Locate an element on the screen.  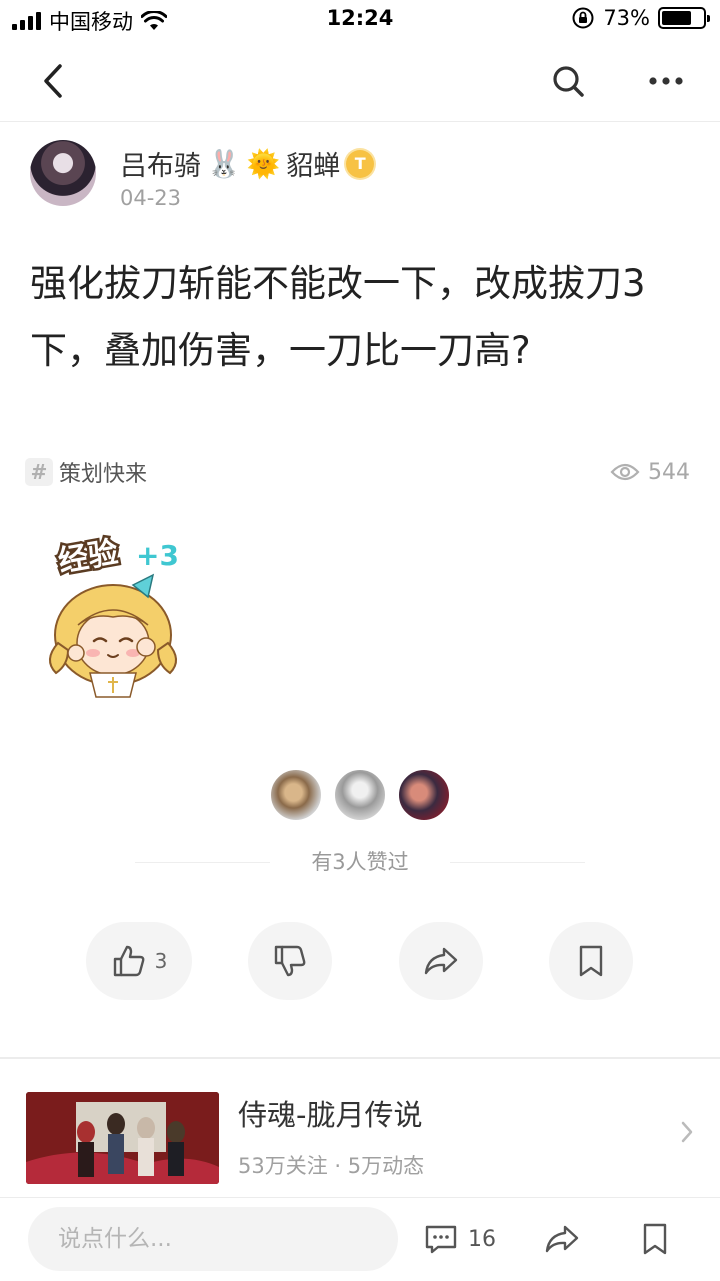
game-name: 侍魂-胧月传说 is located at coordinates (330, 1115).